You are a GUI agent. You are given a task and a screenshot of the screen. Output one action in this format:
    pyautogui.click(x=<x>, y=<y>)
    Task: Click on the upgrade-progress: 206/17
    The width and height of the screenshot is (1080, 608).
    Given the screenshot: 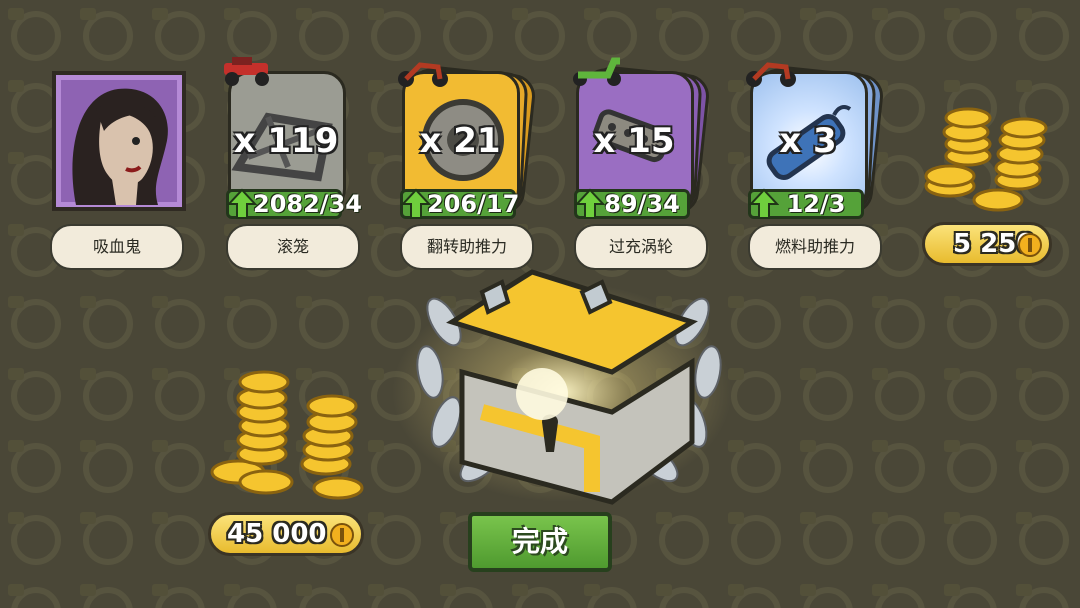 What is the action you would take?
    pyautogui.click(x=460, y=203)
    